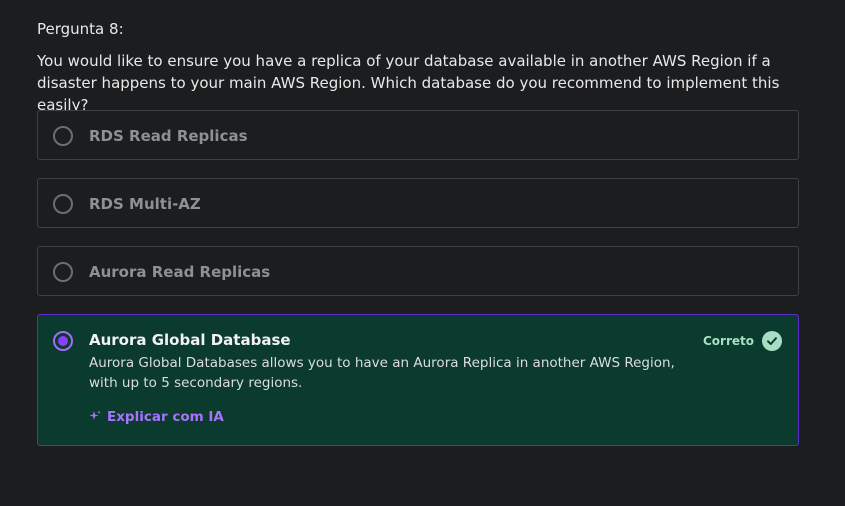 Image resolution: width=845 pixels, height=506 pixels. Describe the element at coordinates (772, 341) in the screenshot. I see `check-circle-icon` at that location.